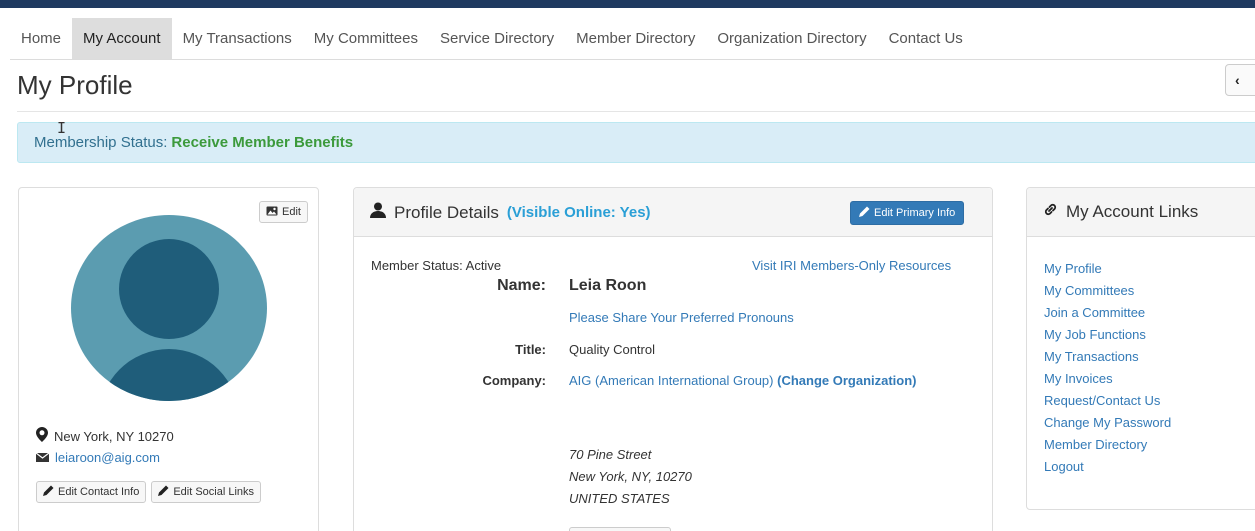  I want to click on account-links-title: My Account Links, so click(1120, 212).